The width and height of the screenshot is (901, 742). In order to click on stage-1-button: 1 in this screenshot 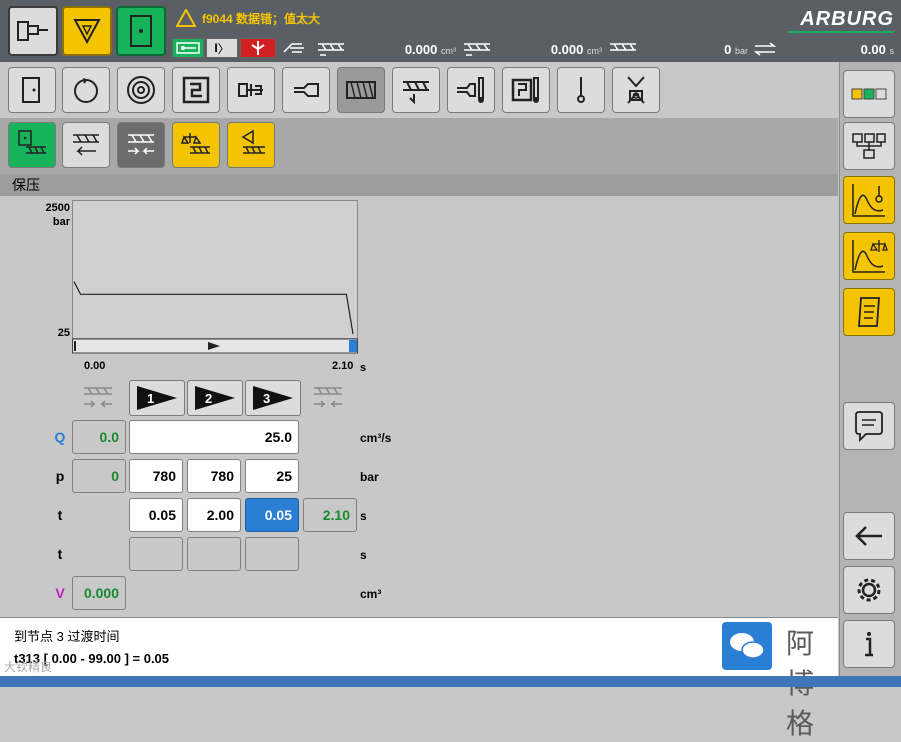, I will do `click(157, 398)`.